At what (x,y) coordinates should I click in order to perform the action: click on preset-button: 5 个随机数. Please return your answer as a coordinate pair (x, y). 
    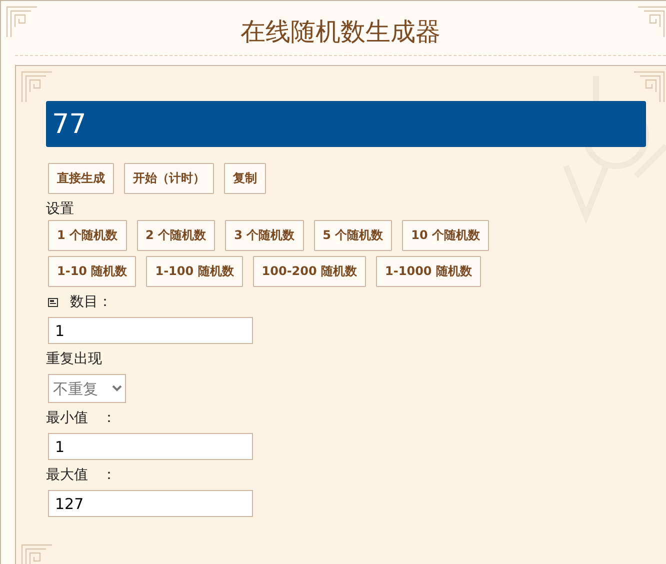
    Looking at the image, I should click on (353, 235).